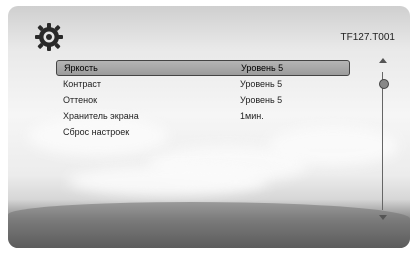 Image resolution: width=417 pixels, height=254 pixels. Describe the element at coordinates (82, 84) in the screenshot. I see `menu-item-label: Контраст` at that location.